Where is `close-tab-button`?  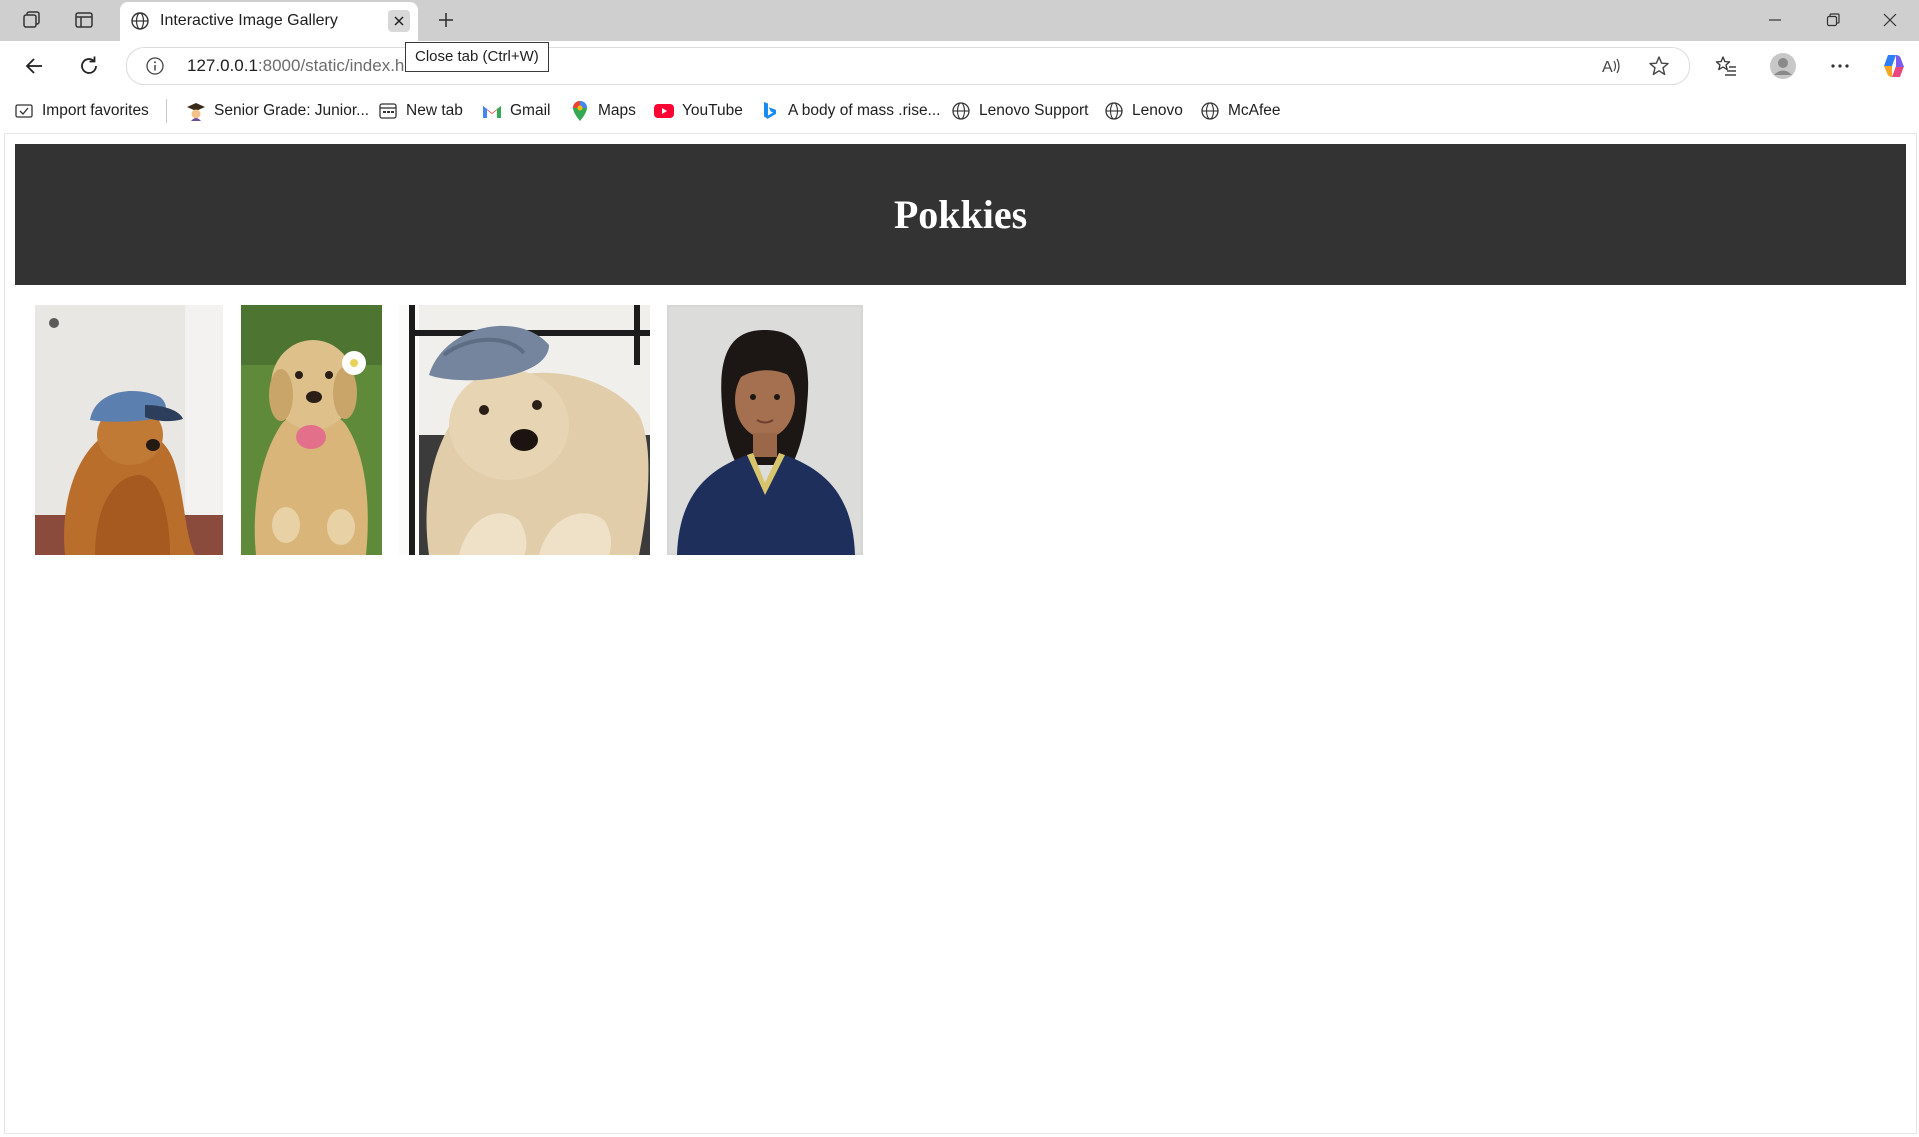 close-tab-button is located at coordinates (399, 21).